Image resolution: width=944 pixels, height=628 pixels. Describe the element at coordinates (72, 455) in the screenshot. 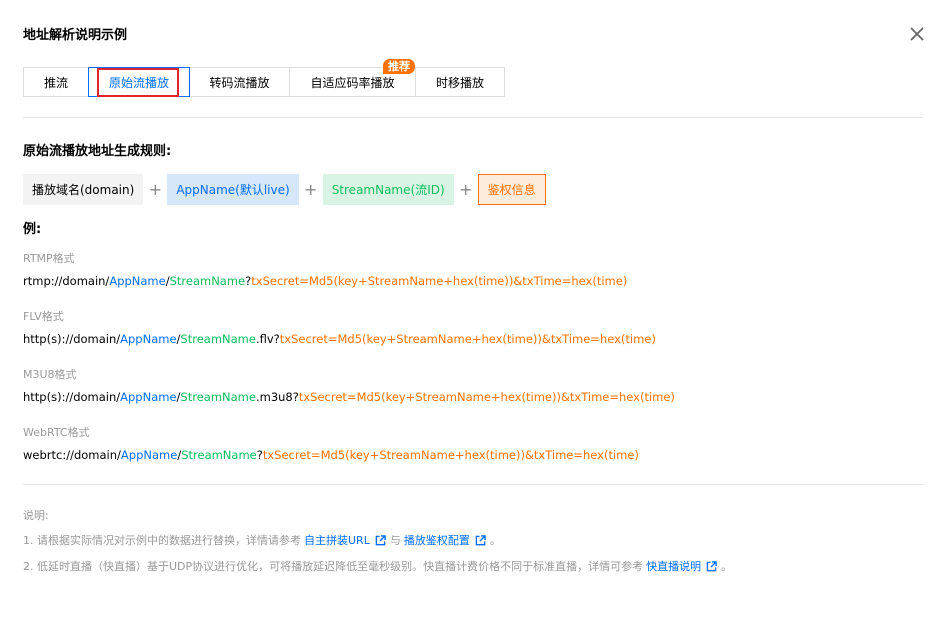

I see `url-prefix: webrtc://domain/` at that location.